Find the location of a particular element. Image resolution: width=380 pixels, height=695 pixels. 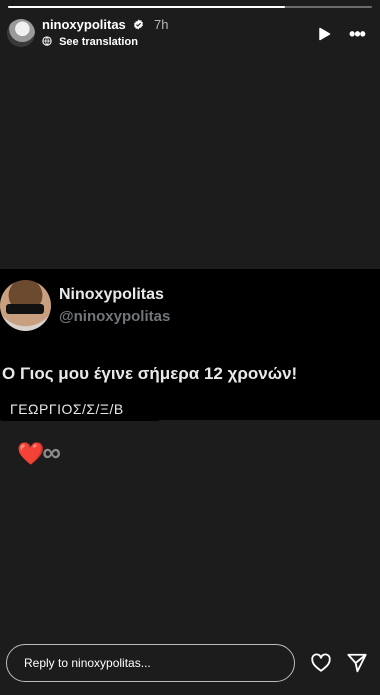

story-header: ninoxypolitas 7h See translation ••• is located at coordinates (190, 34).